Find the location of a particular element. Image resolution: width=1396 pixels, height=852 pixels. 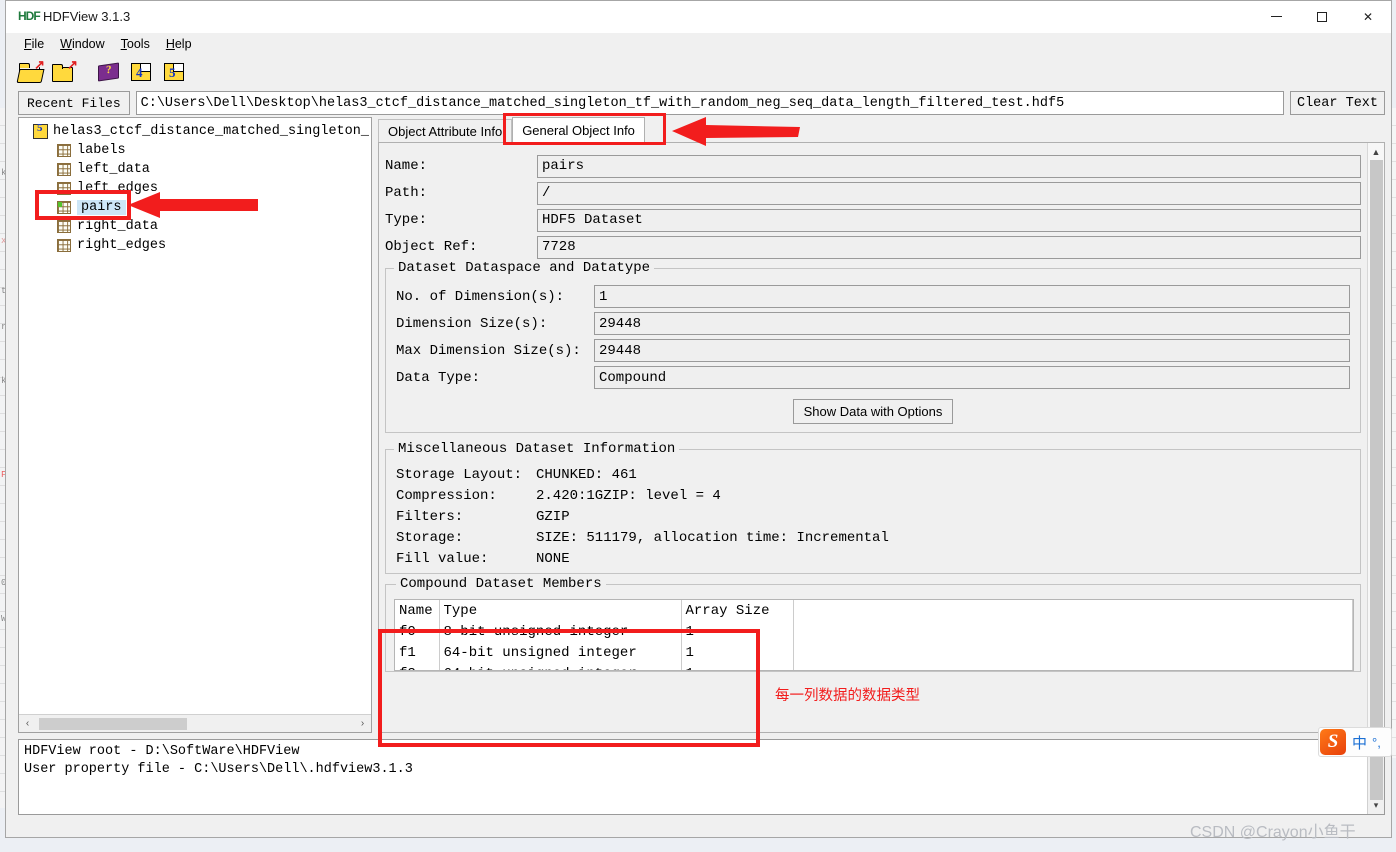

hdf-logo-icon: HDF is located at coordinates (29, 15).